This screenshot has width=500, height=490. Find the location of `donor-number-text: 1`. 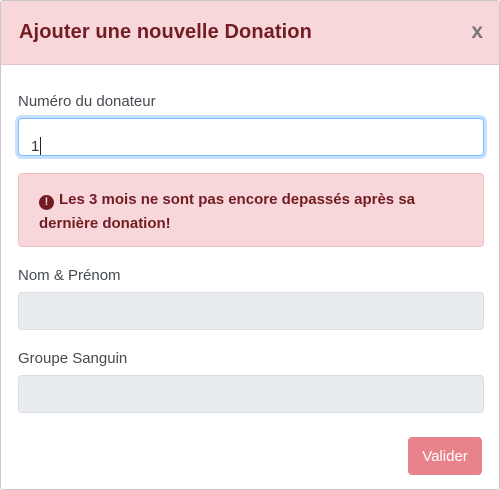

donor-number-text: 1 is located at coordinates (35, 146).